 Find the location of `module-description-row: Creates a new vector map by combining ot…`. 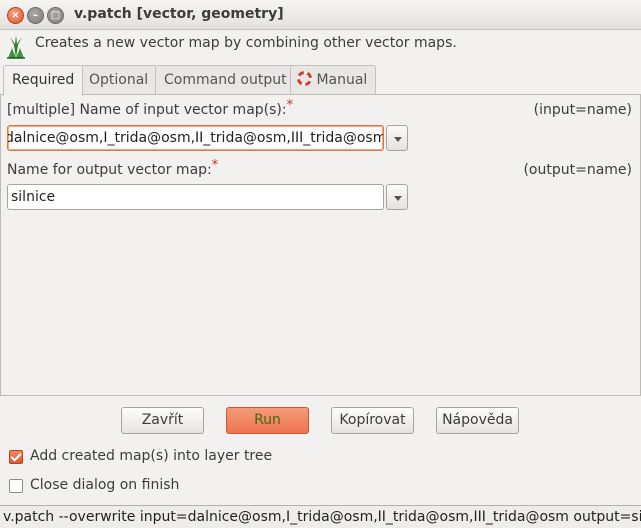

module-description-row: Creates a new vector map by combining ot… is located at coordinates (319, 46).